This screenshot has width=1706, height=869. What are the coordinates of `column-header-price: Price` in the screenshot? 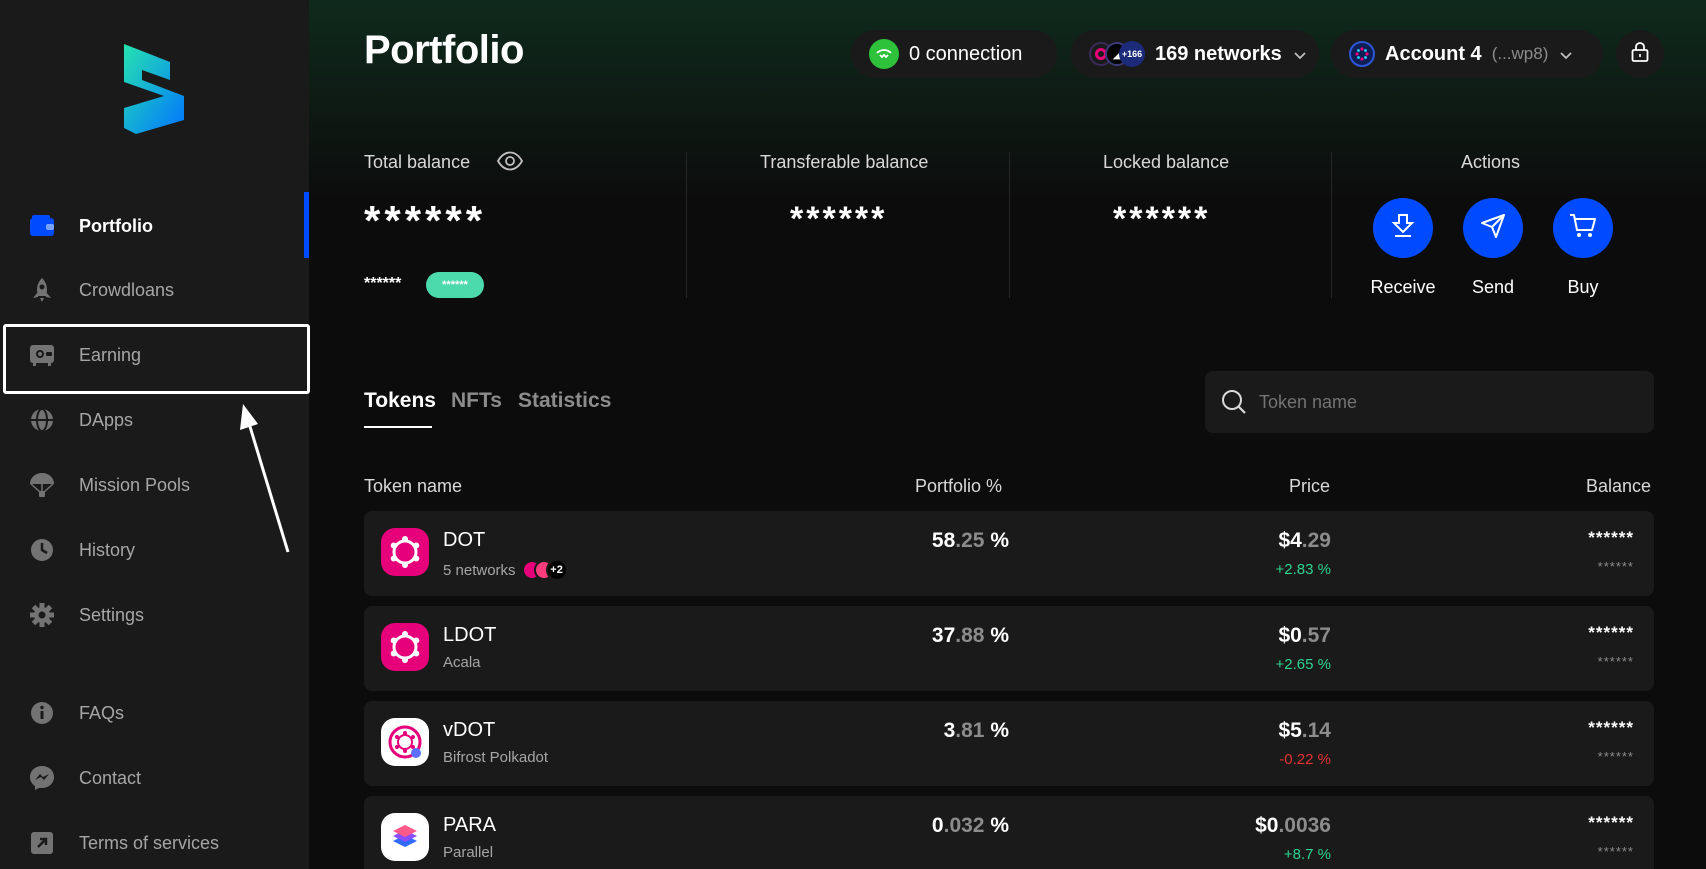 It's located at (1310, 486).